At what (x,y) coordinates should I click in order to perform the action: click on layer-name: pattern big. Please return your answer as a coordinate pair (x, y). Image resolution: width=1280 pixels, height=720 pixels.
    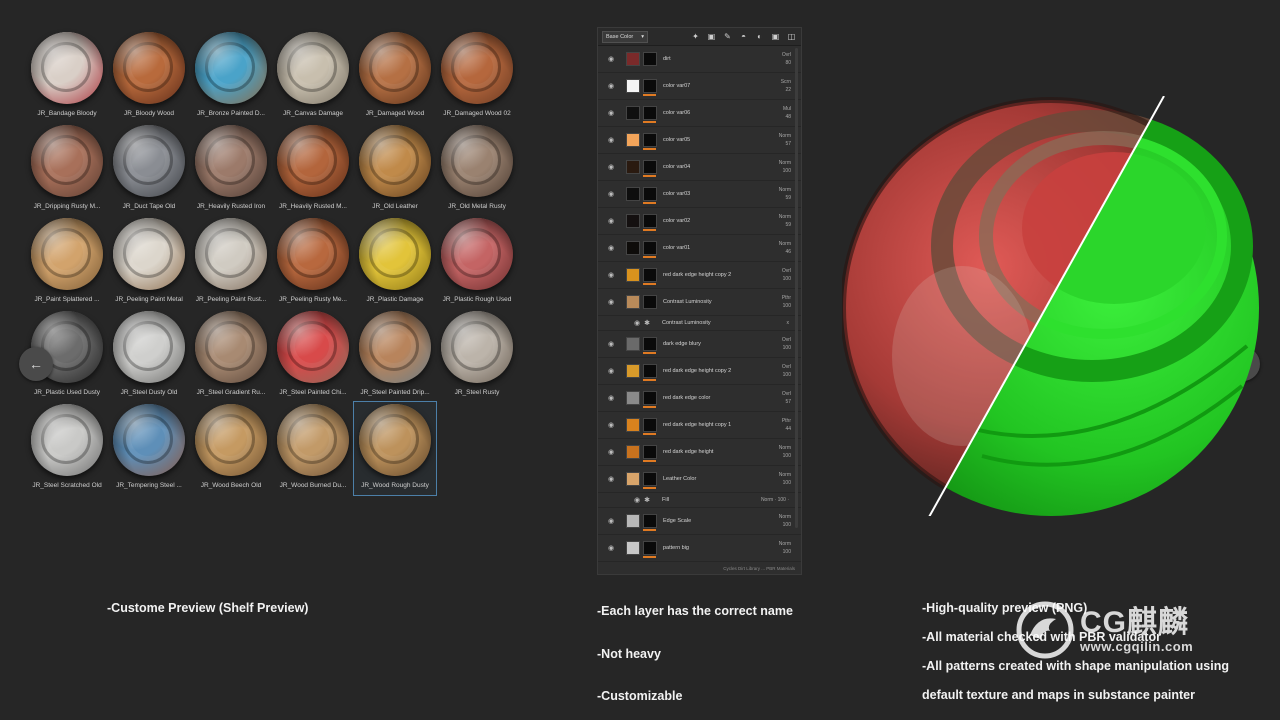
    Looking at the image, I should click on (676, 548).